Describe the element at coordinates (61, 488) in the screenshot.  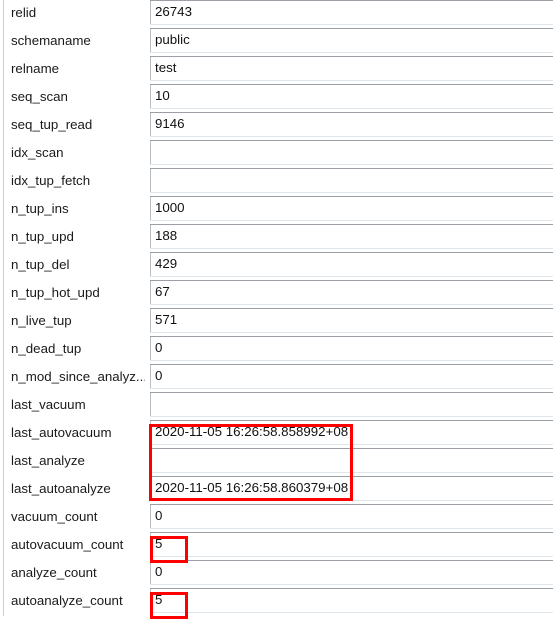
I see `property-name-last_autoanalyze: last_autoanalyze` at that location.